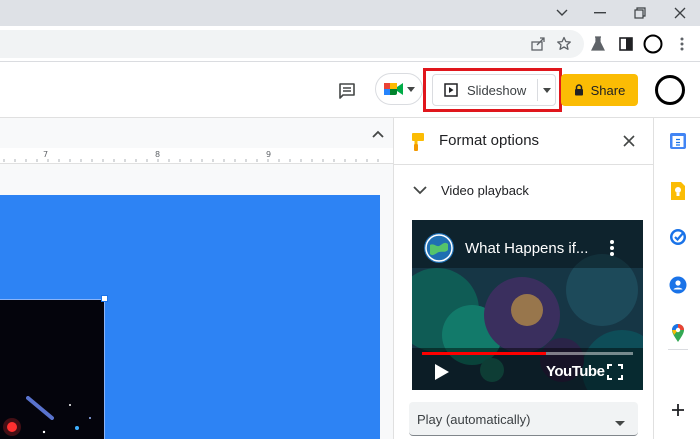 This screenshot has height=439, width=700. What do you see at coordinates (497, 90) in the screenshot?
I see `slideshow-label: Slideshow` at bounding box center [497, 90].